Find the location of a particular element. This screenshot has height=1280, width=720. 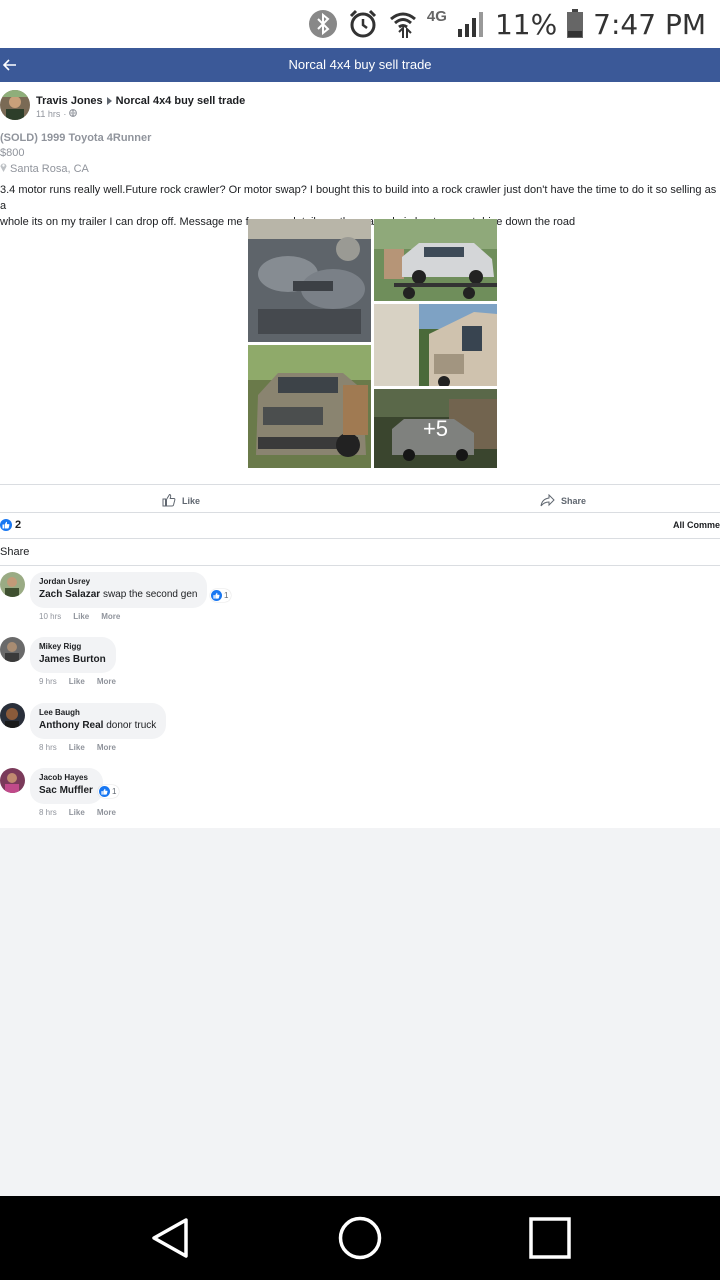

photo-truck-trailer is located at coordinates (435, 260).